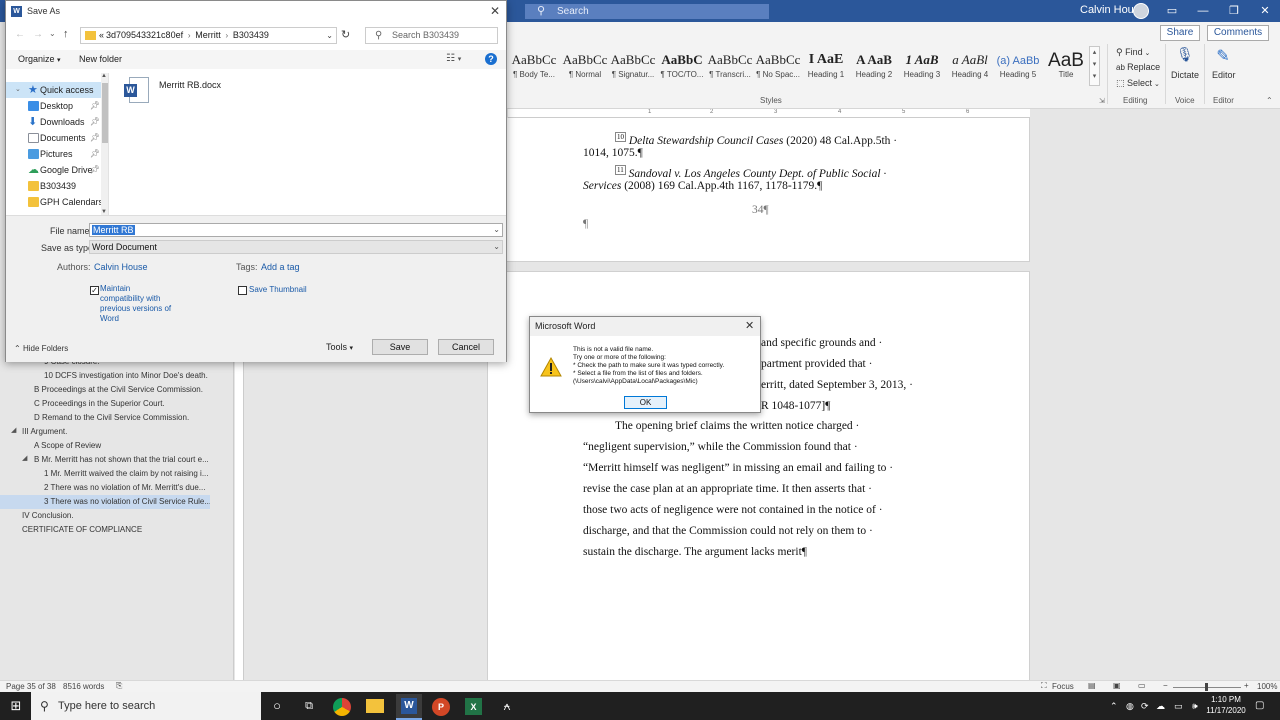  What do you see at coordinates (1160, 706) in the screenshot?
I see `onedrive-icon: ☁` at bounding box center [1160, 706].